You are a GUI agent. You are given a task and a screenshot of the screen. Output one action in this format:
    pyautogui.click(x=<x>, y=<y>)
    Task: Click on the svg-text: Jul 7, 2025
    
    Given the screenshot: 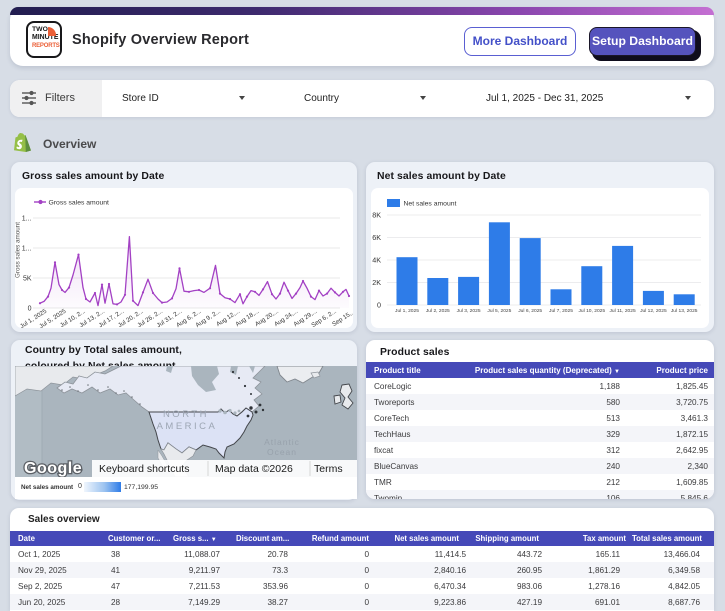 What is the action you would take?
    pyautogui.click(x=561, y=311)
    